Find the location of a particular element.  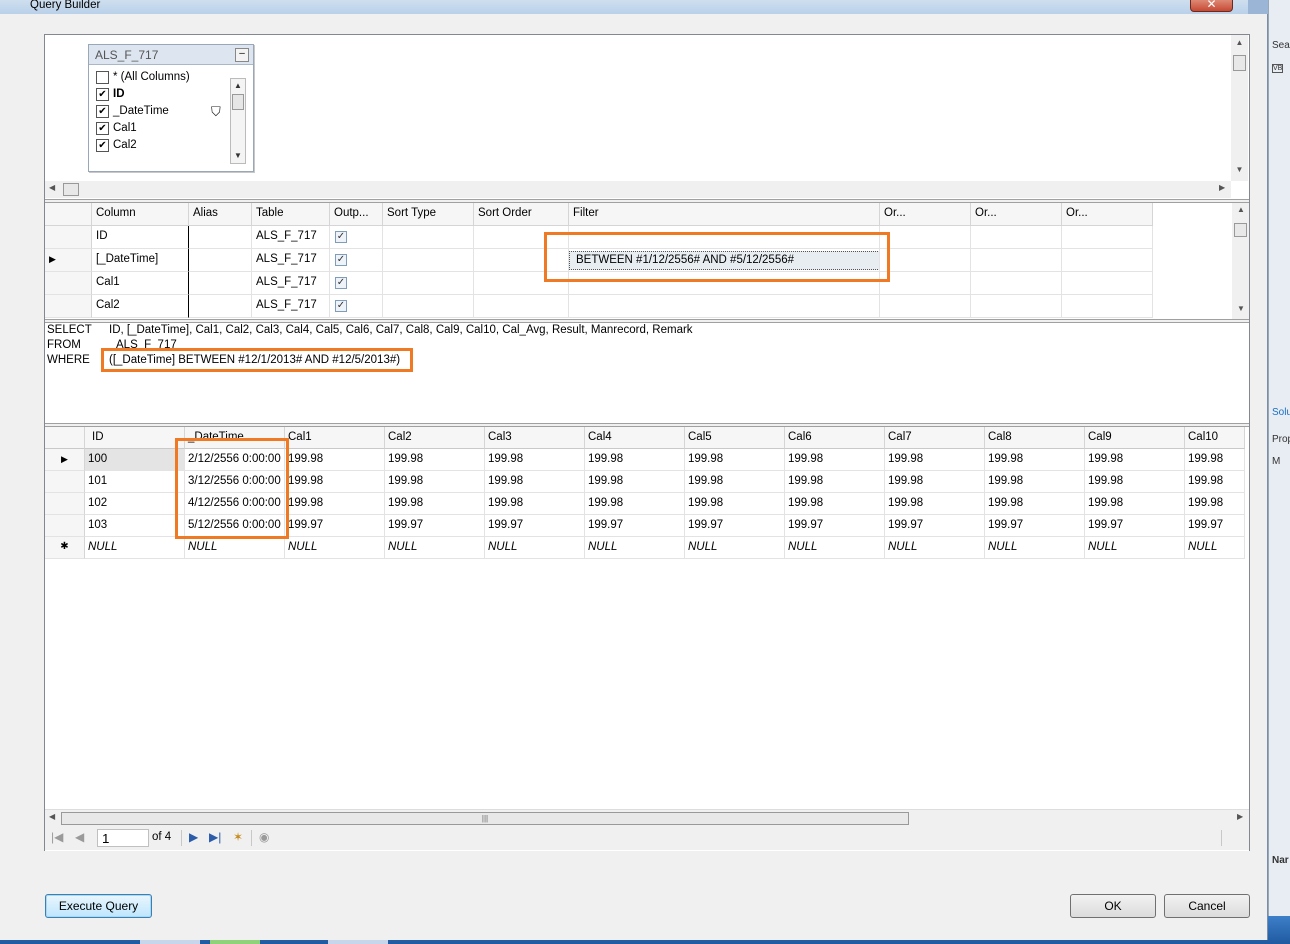

criteria-column-header: Column is located at coordinates (140, 214).